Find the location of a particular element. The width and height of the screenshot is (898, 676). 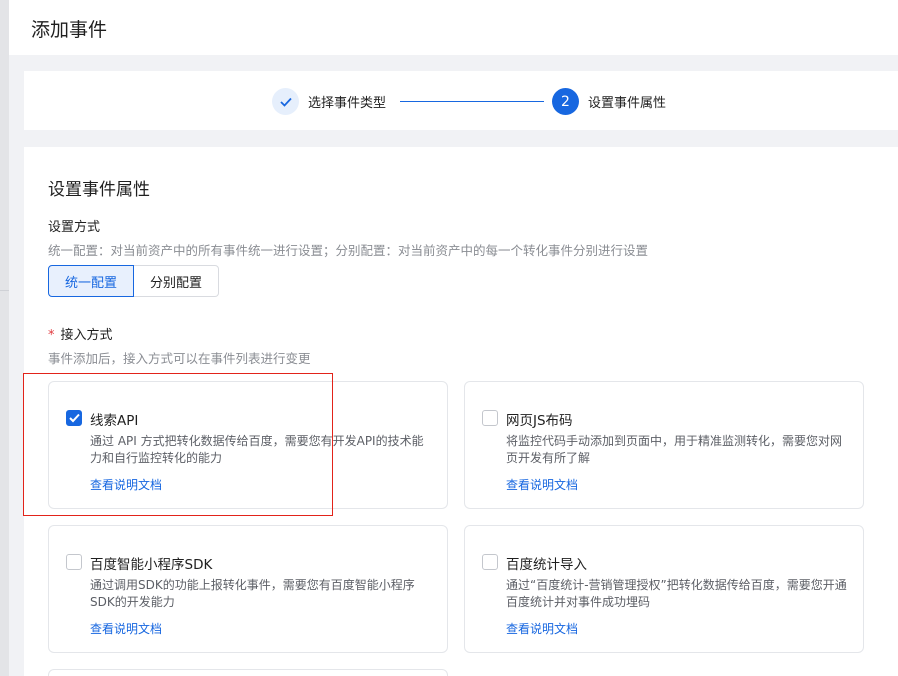

access-description: 事件添加后，接入方式可以在事件列表进行变更 is located at coordinates (179, 358).